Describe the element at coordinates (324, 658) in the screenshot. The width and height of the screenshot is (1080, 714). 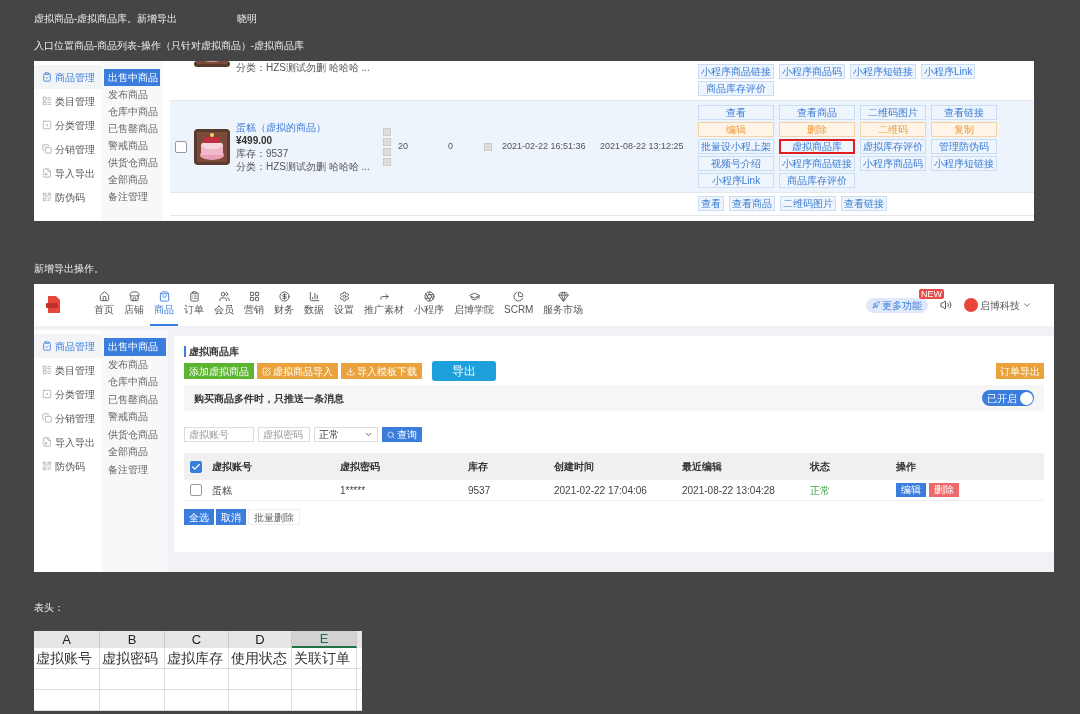
I see `spreadsheet-cell: 关联订单` at that location.